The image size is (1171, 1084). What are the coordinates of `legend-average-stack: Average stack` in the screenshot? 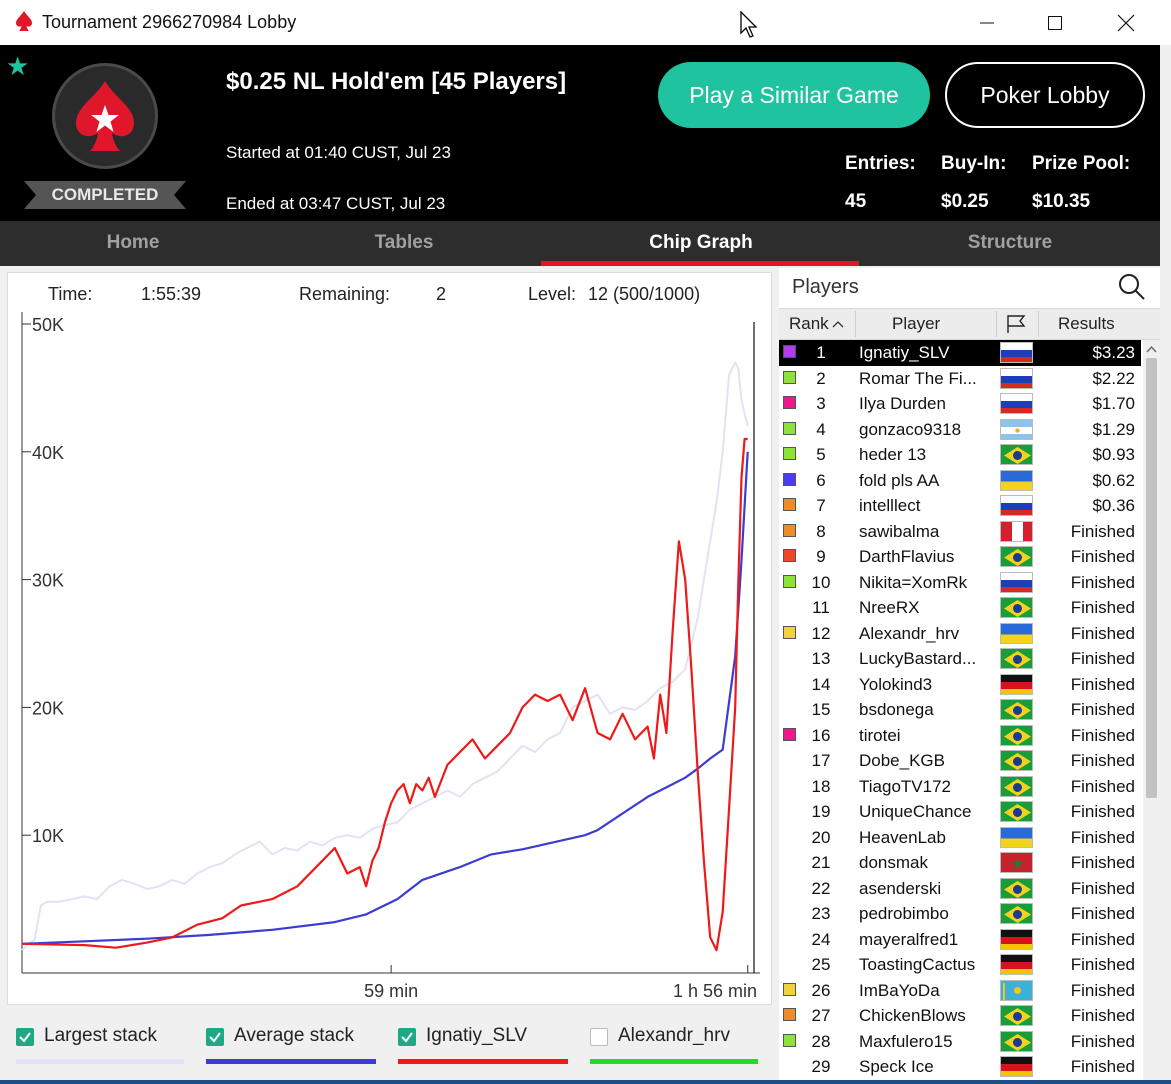 It's located at (291, 1044).